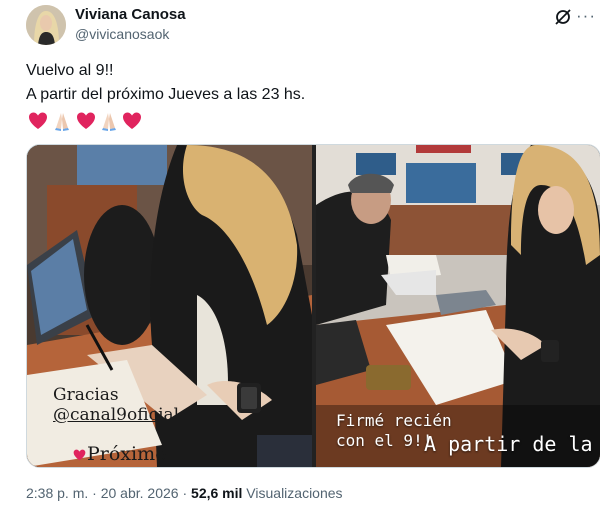 The image size is (600, 512). I want to click on tweet-date: 20 abr. 2026, so click(140, 493).